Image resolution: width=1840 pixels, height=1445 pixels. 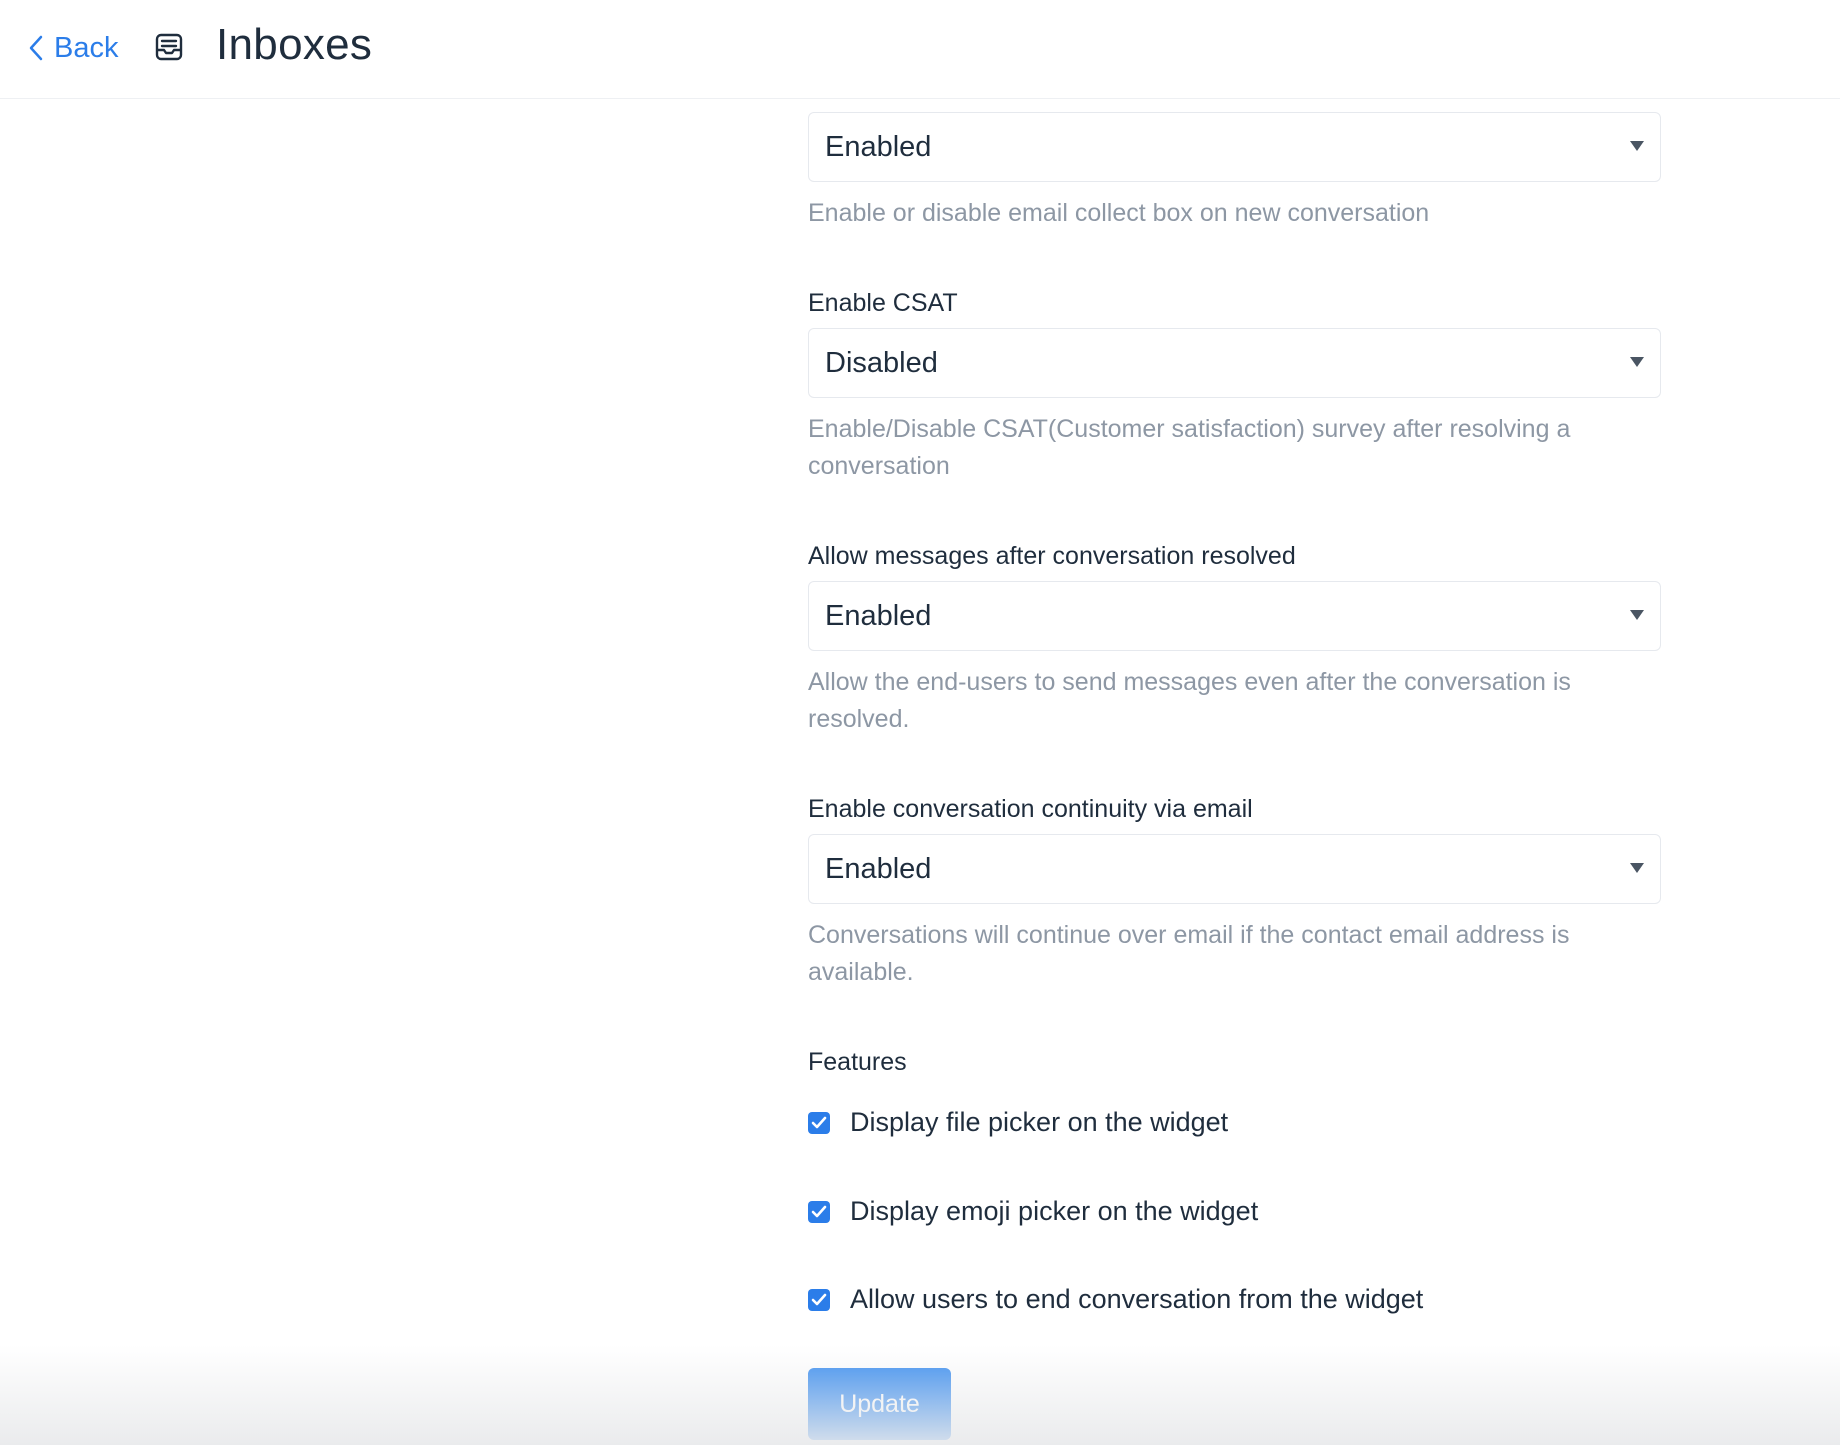 I want to click on feature-emoji-picker: Display emoji picker on the widget, so click(x=1033, y=1211).